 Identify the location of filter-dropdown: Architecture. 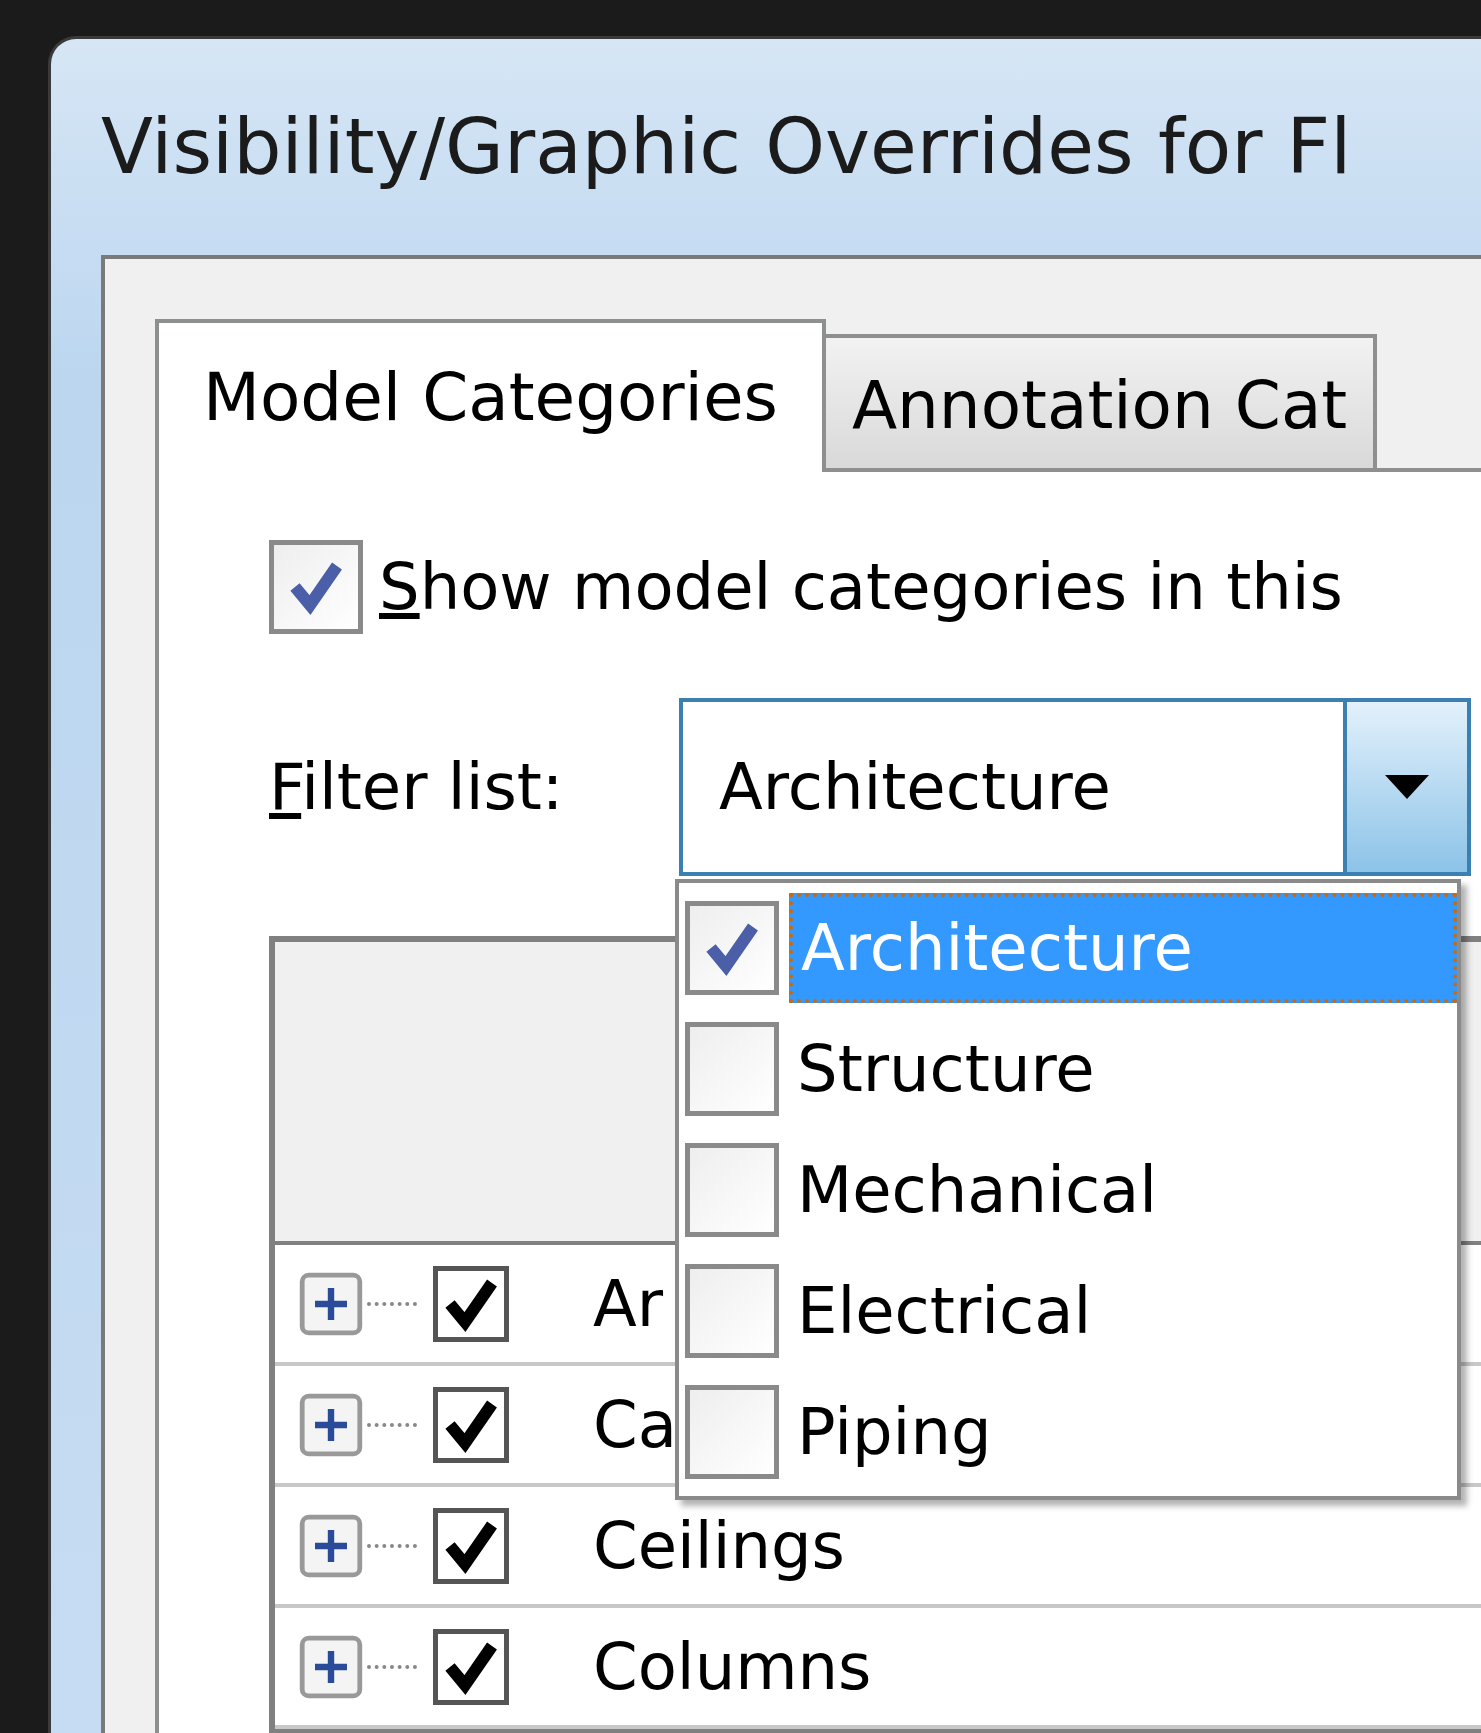
(1075, 787).